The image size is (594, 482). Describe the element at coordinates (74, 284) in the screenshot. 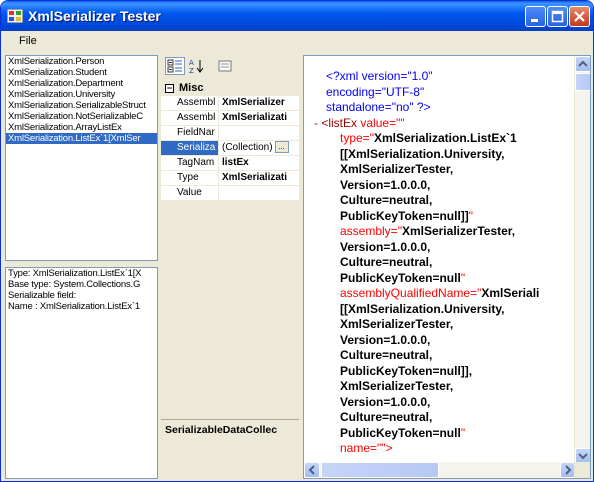

I see `info-line: Base type: System.Collections.G` at that location.